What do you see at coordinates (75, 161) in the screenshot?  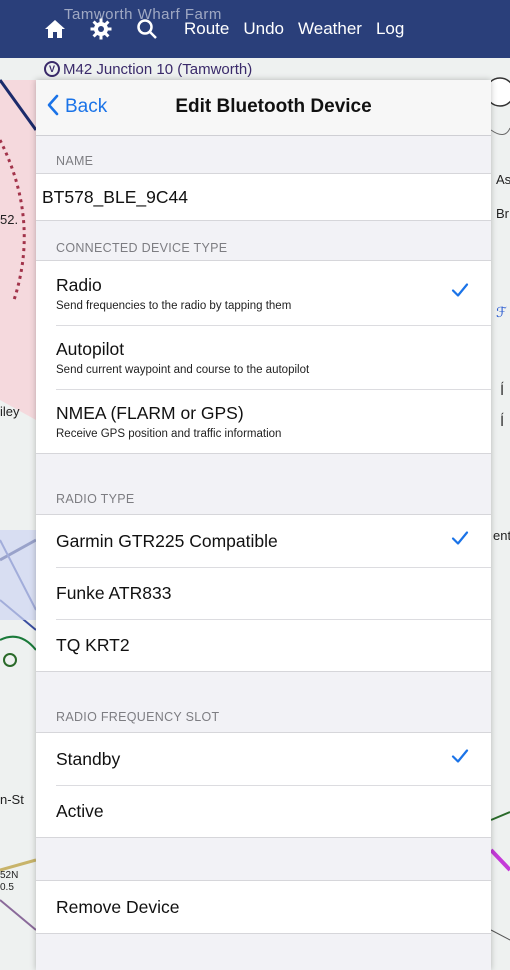 I see `section-header-name: NAME` at bounding box center [75, 161].